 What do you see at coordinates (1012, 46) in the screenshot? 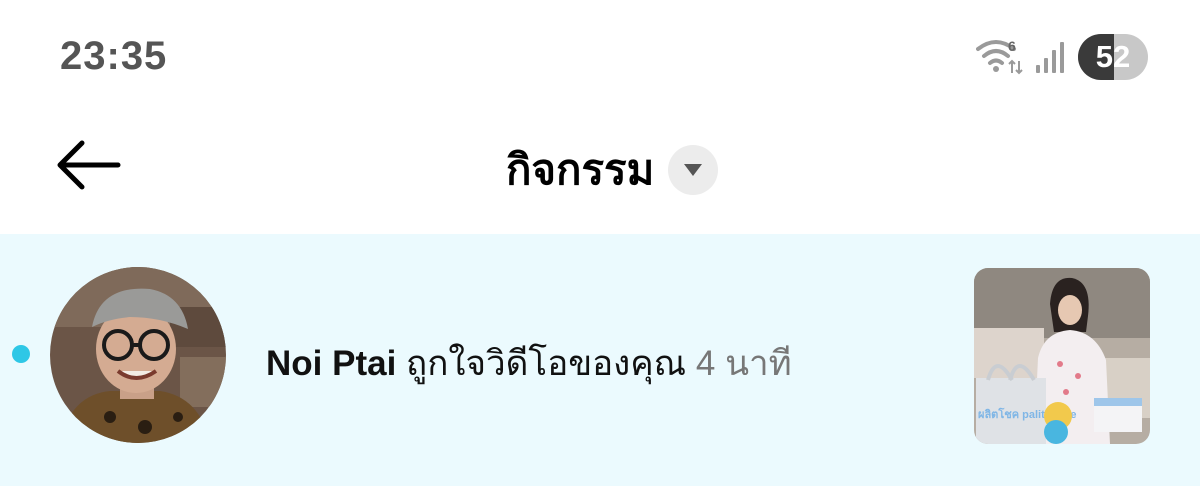
I see `wifi-badge: 6` at bounding box center [1012, 46].